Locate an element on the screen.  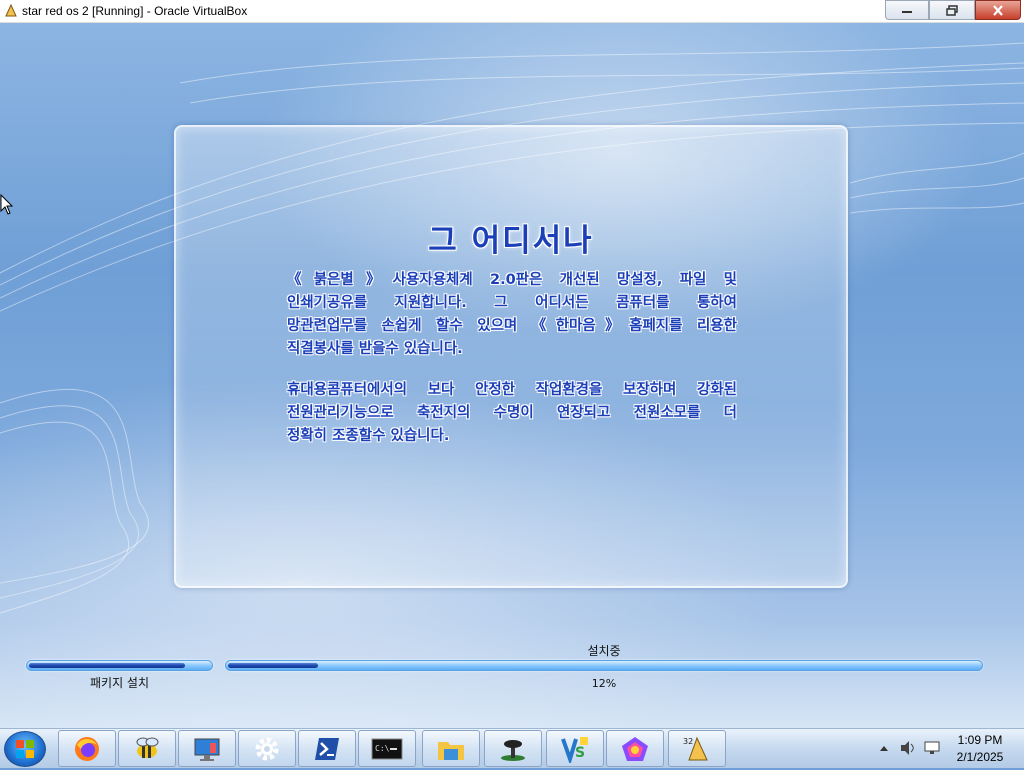
minimize-icon is located at coordinates (907, 12).